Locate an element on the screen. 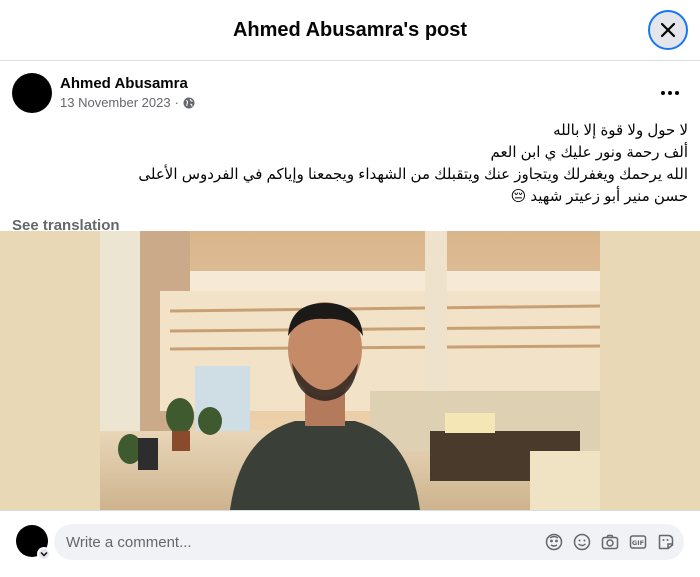  post-meta: 13 November 2023 · is located at coordinates (127, 102).